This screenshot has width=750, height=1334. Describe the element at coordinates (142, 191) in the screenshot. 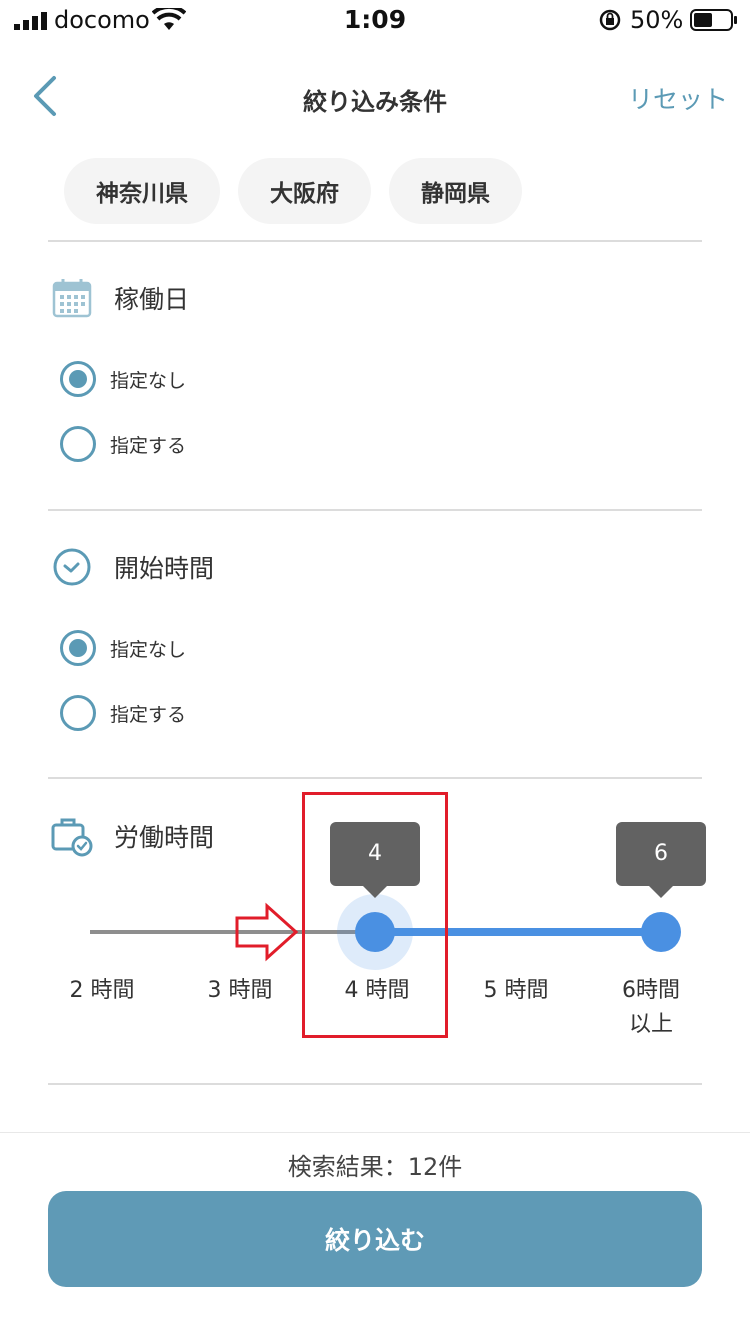

I see `prefecture-chip: 神奈川県` at that location.